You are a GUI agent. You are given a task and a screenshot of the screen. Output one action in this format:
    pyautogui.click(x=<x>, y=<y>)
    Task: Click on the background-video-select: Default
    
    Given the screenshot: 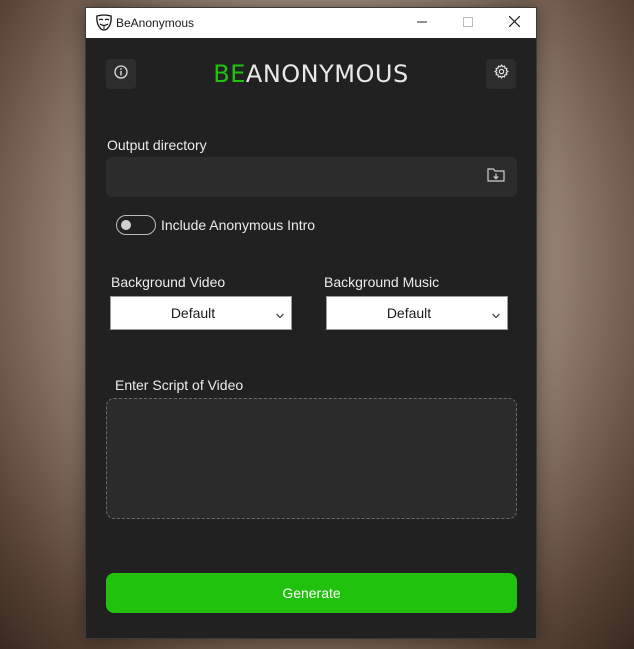 What is the action you would take?
    pyautogui.click(x=201, y=313)
    